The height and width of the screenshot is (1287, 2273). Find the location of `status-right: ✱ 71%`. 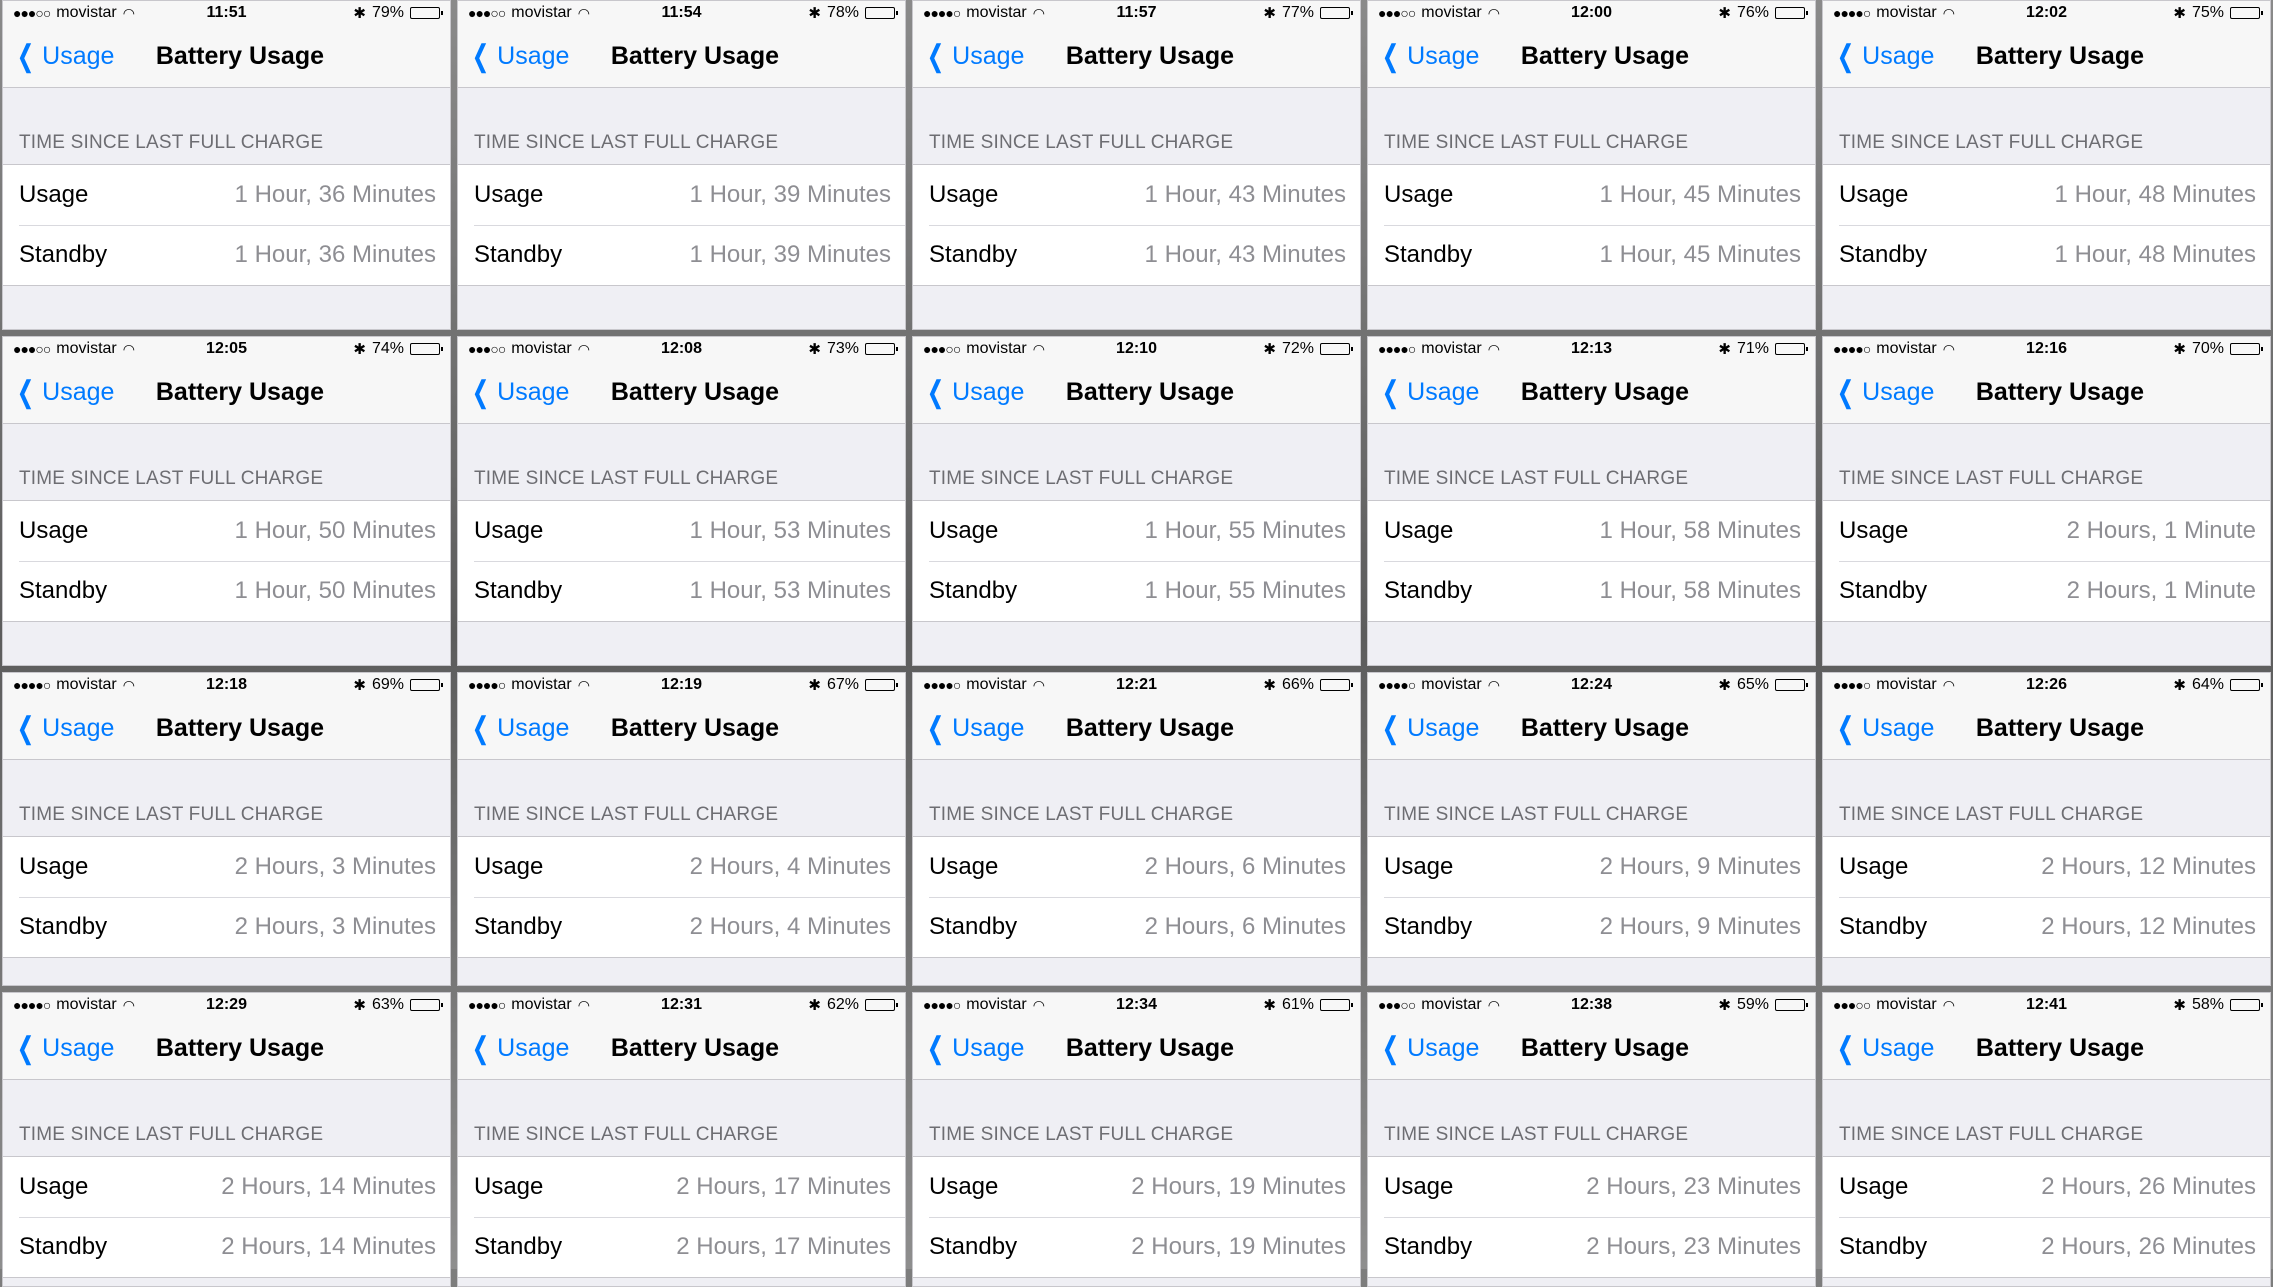

status-right: ✱ 71% is located at coordinates (1763, 349).